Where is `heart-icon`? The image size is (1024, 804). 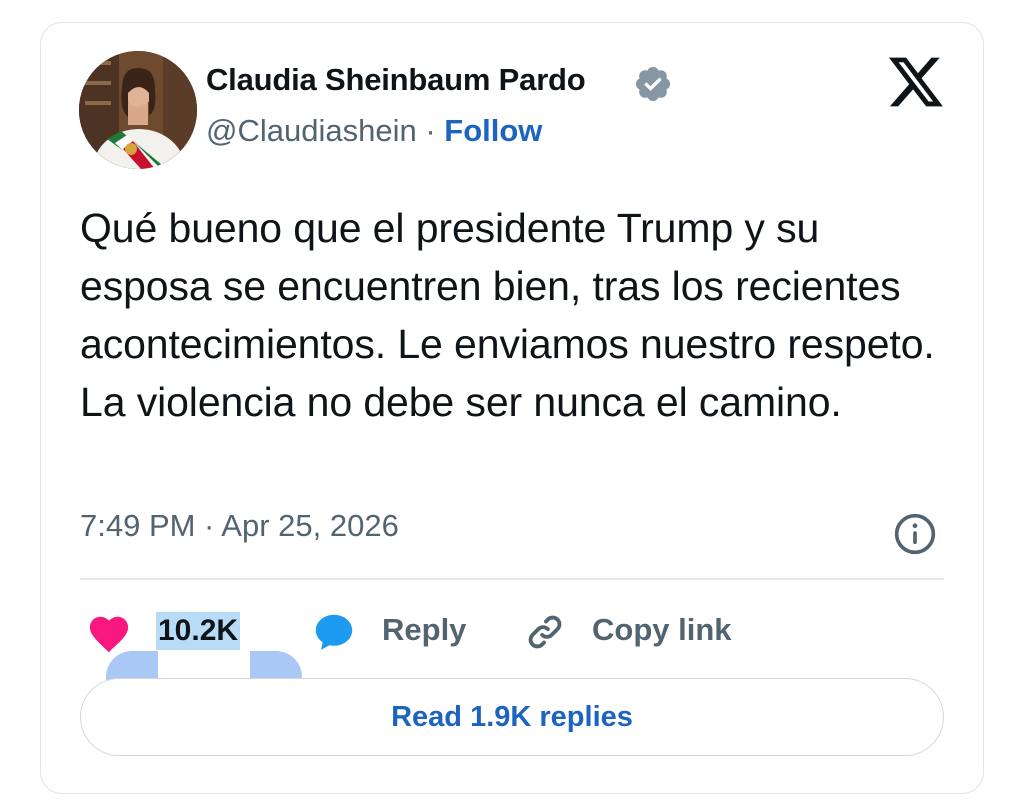
heart-icon is located at coordinates (109, 632).